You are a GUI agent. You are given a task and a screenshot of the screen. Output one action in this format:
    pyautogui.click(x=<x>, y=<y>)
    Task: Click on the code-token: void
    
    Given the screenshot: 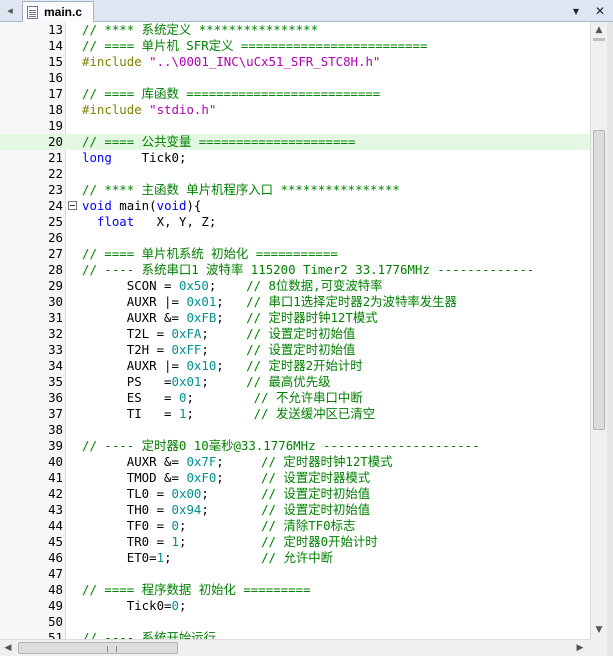 What is the action you would take?
    pyautogui.click(x=97, y=205)
    